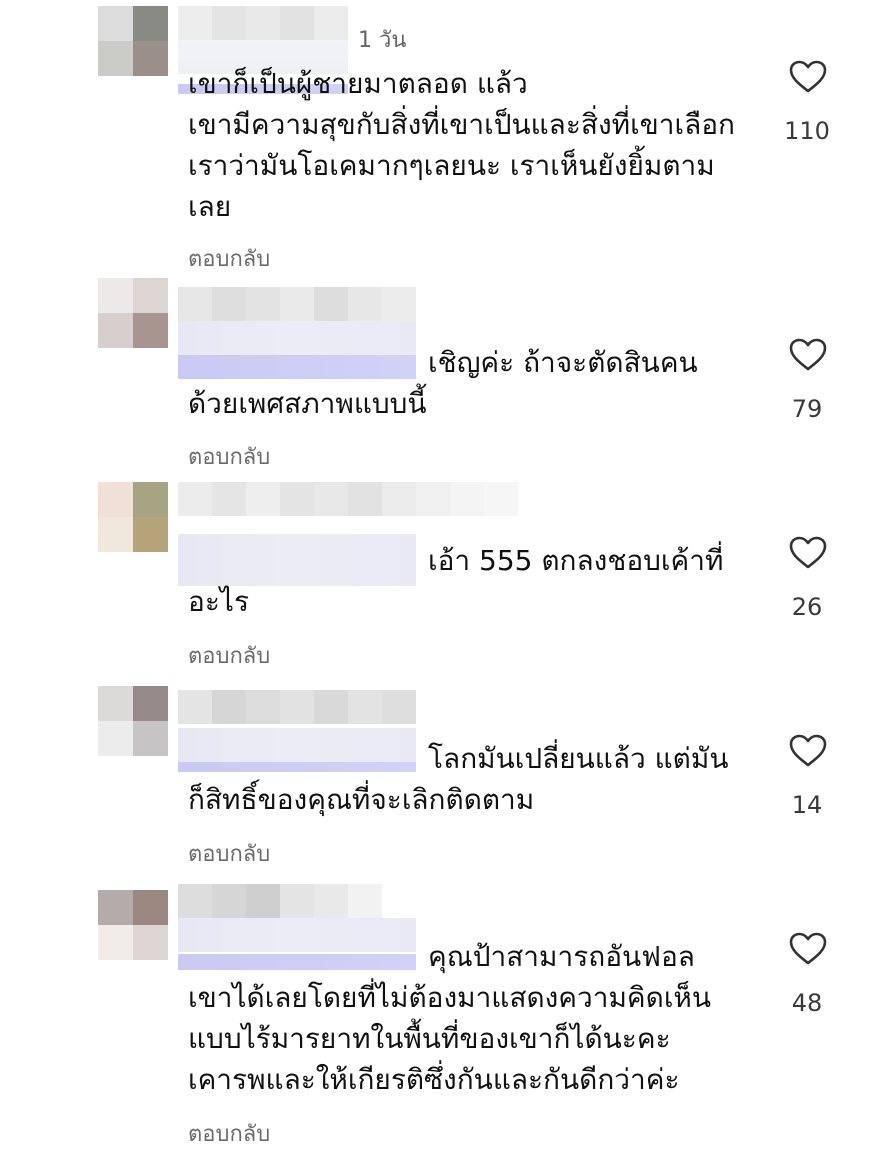 The height and width of the screenshot is (1172, 870). Describe the element at coordinates (807, 607) in the screenshot. I see `like-count: 26` at that location.